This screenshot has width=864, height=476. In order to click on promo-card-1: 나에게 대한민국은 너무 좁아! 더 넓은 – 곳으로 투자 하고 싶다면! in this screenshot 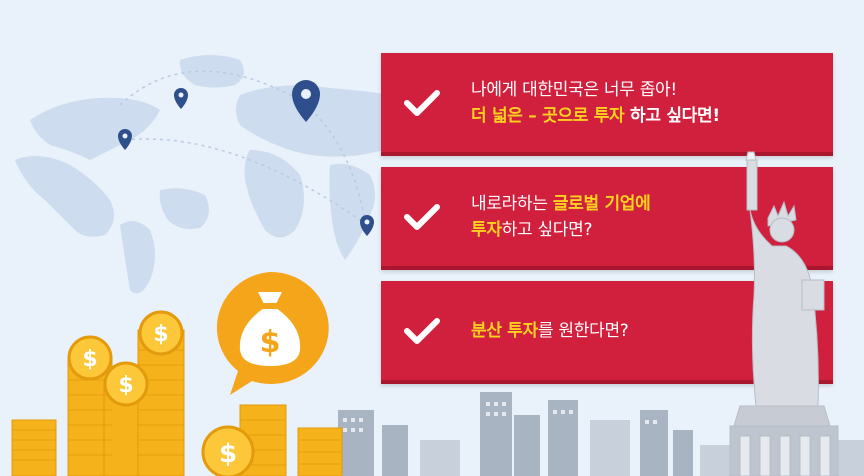, I will do `click(607, 104)`.